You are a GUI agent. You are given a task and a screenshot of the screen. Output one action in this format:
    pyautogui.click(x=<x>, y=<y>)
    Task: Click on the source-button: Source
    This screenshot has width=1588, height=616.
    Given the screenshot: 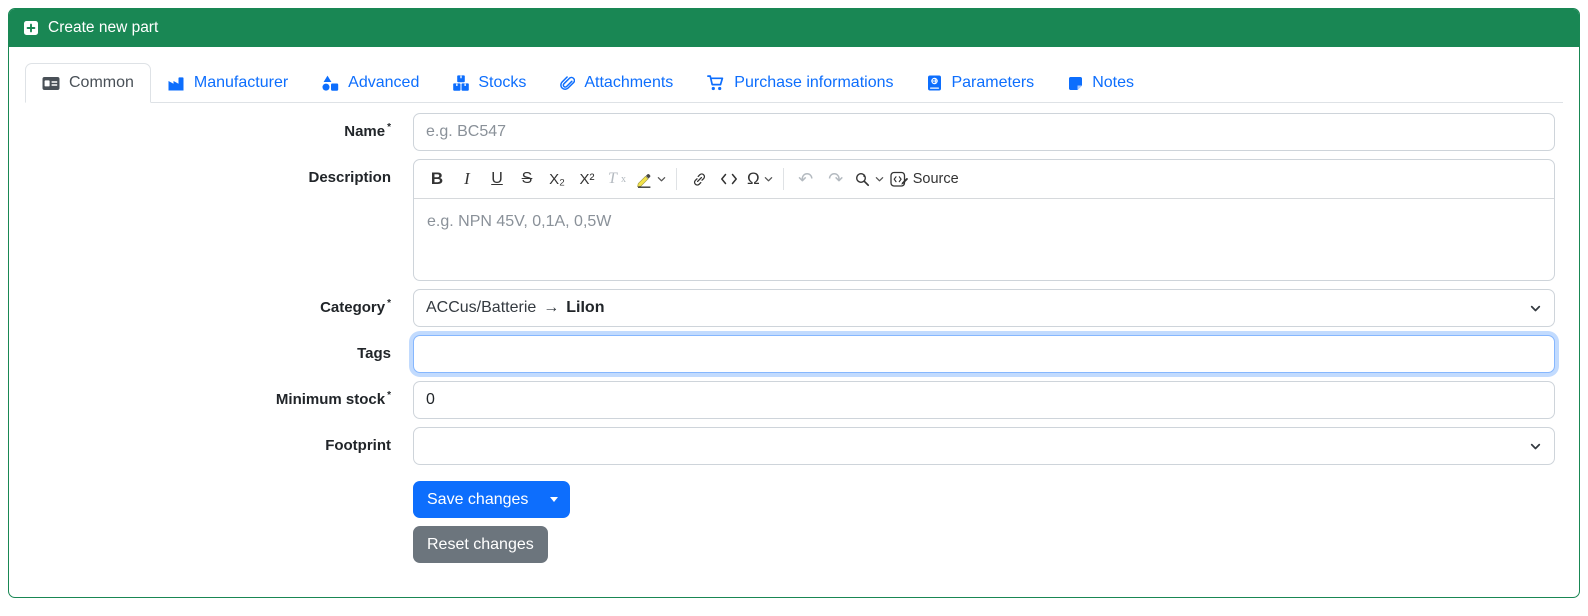 What is the action you would take?
    pyautogui.click(x=924, y=179)
    